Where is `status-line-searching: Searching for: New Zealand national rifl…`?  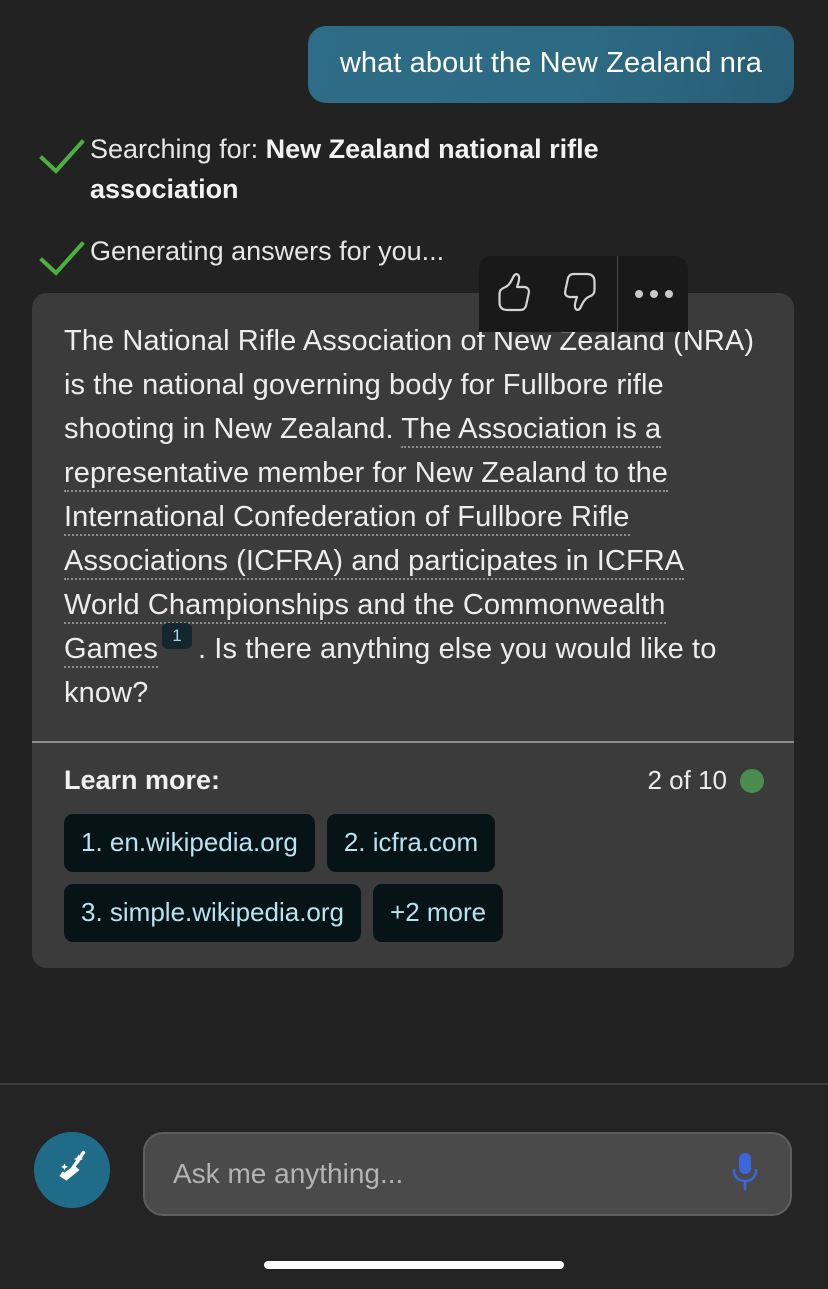 status-line-searching: Searching for: New Zealand national rifl… is located at coordinates (414, 168).